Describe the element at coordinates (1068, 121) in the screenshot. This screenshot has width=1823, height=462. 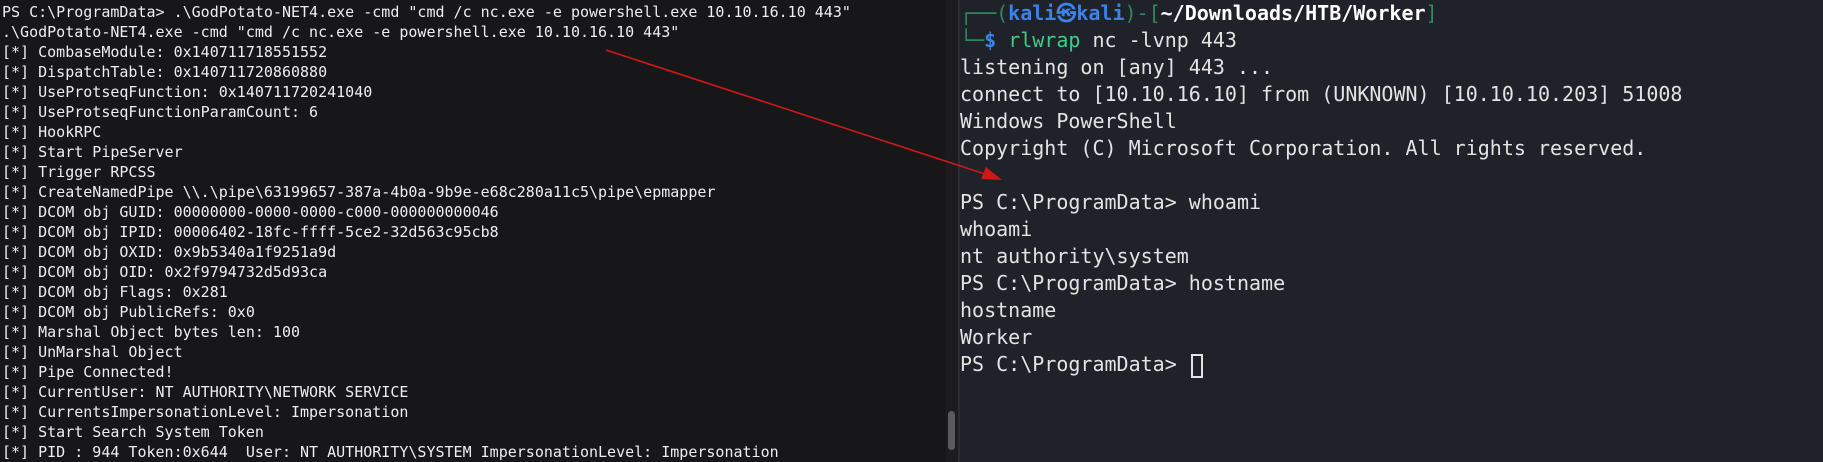
I see `terminal-line: Windows PowerShell` at that location.